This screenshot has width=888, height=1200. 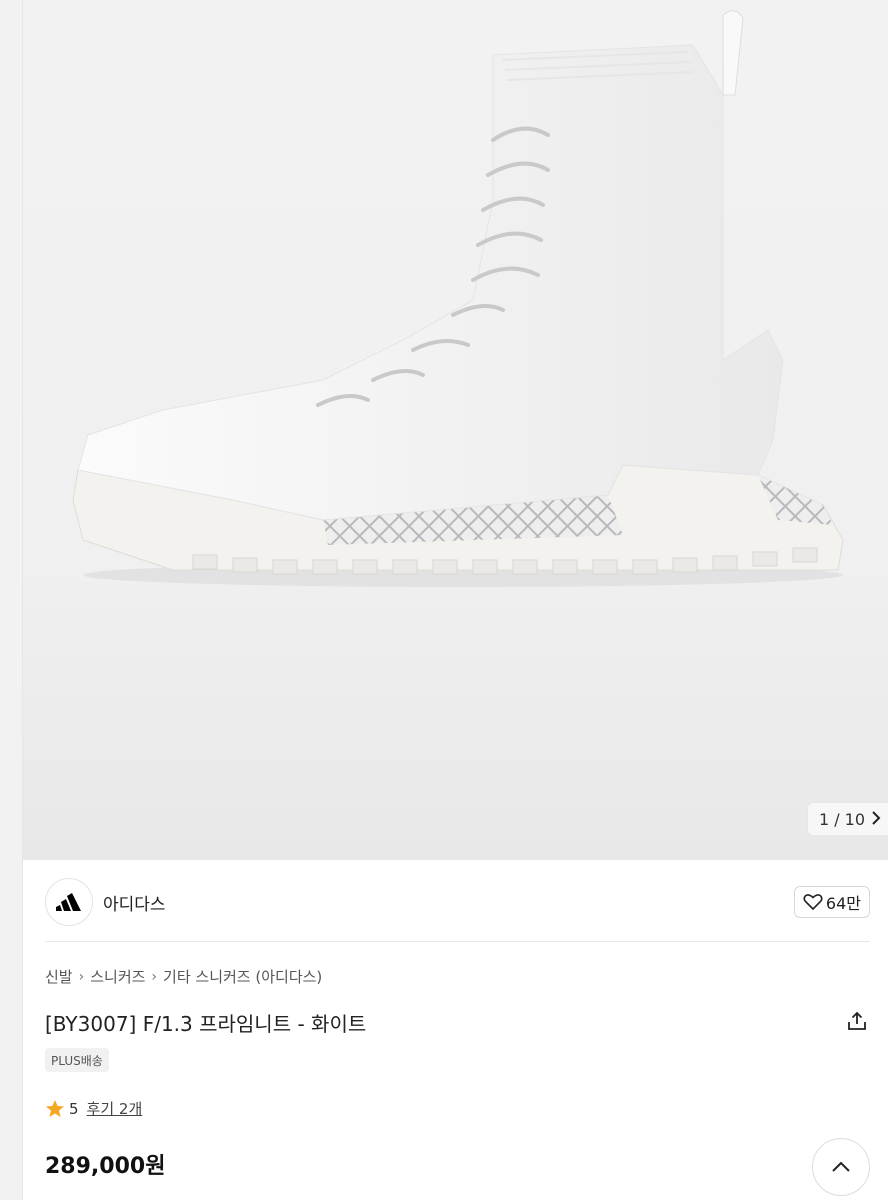 What do you see at coordinates (242, 976) in the screenshot?
I see `breadcrumb-item-other-sneakers: 기타 스니커즈 (아디다스)` at bounding box center [242, 976].